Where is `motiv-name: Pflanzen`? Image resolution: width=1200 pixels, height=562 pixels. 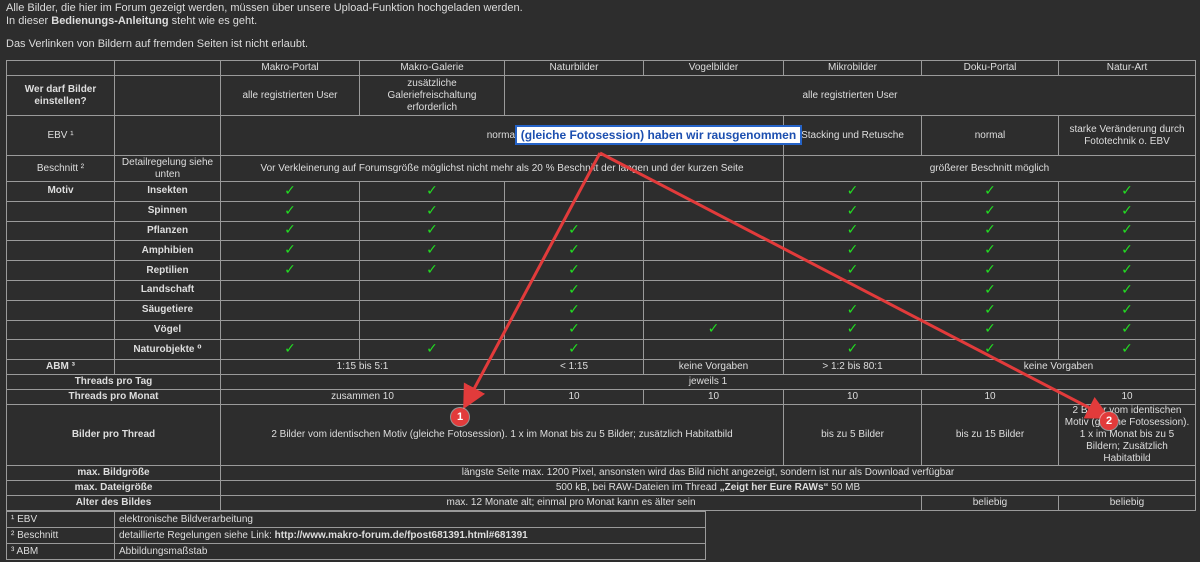 motiv-name: Pflanzen is located at coordinates (167, 231).